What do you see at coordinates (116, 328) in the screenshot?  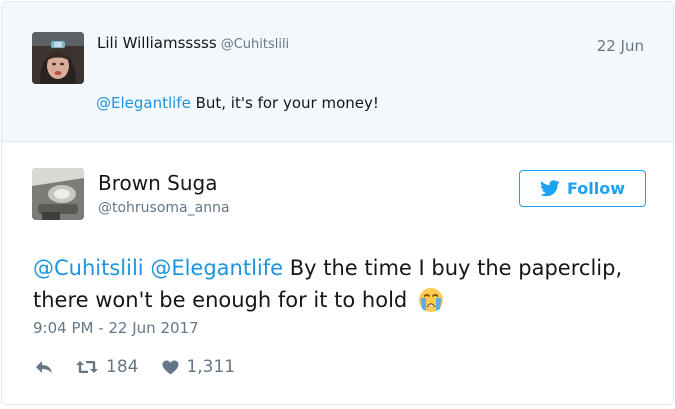 I see `tweet-timestamp: 9:04 PM - 22 Jun 2017` at bounding box center [116, 328].